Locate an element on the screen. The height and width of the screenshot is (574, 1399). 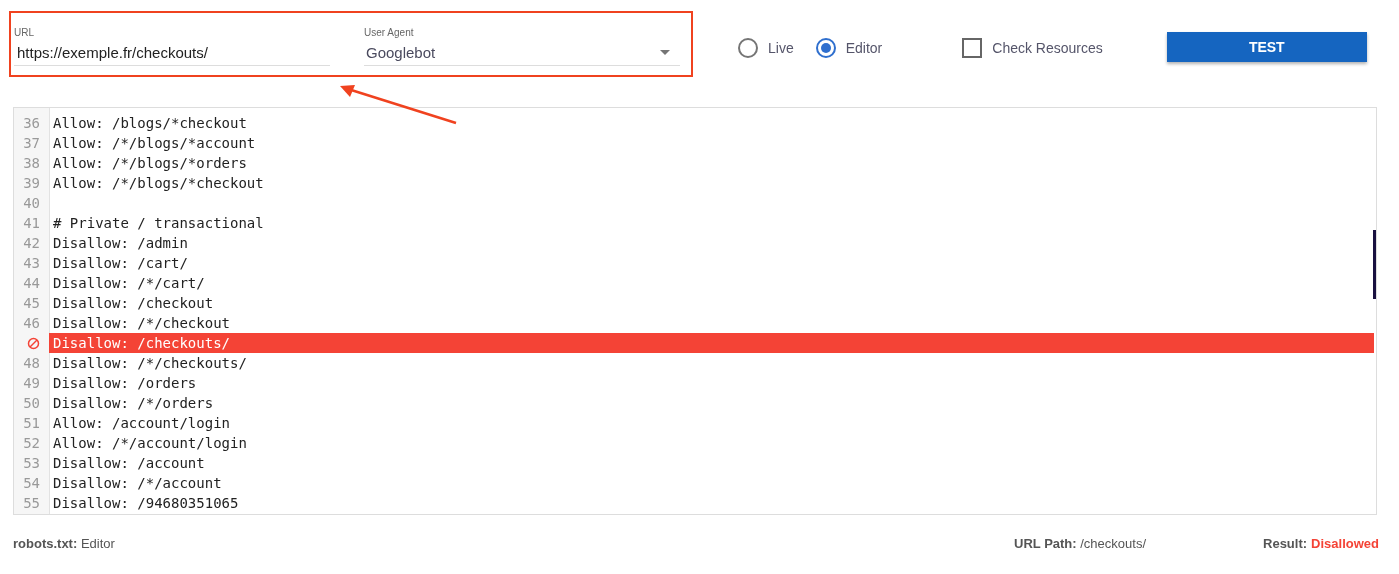
blocked-icon is located at coordinates (33, 343).